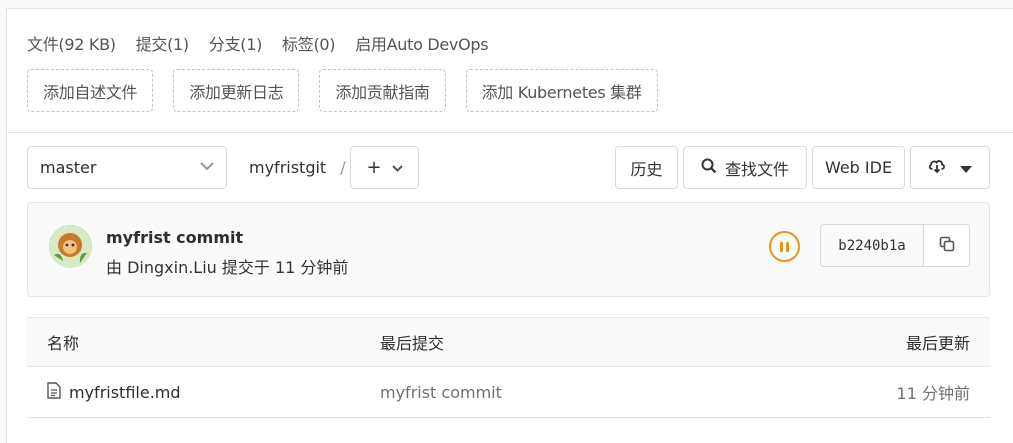 The width and height of the screenshot is (1013, 443). I want to click on branches-stat-link: 分支(1), so click(235, 43).